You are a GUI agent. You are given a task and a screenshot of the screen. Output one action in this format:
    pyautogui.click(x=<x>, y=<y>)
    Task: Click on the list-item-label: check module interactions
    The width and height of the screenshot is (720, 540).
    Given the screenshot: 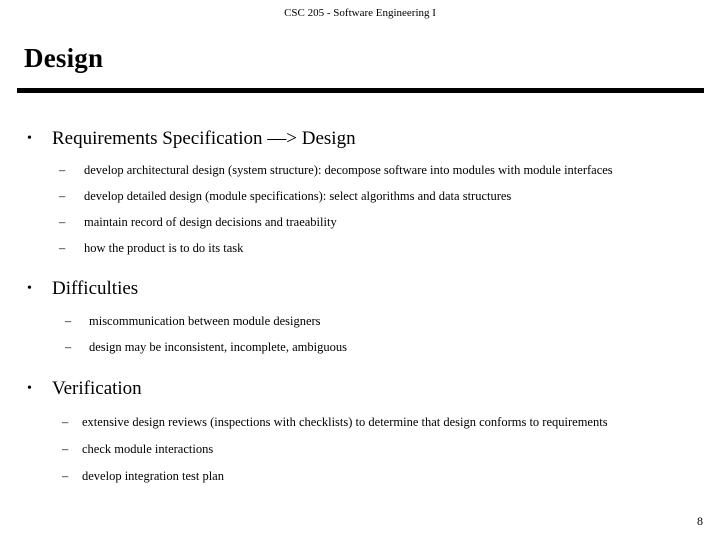 What is the action you would take?
    pyautogui.click(x=148, y=449)
    